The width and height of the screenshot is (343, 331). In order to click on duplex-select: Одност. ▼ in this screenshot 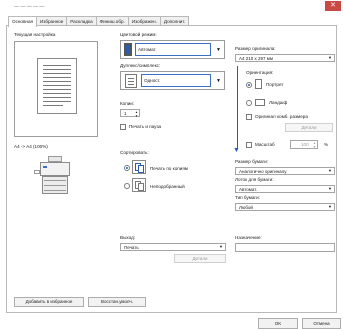, I will do `click(172, 80)`.